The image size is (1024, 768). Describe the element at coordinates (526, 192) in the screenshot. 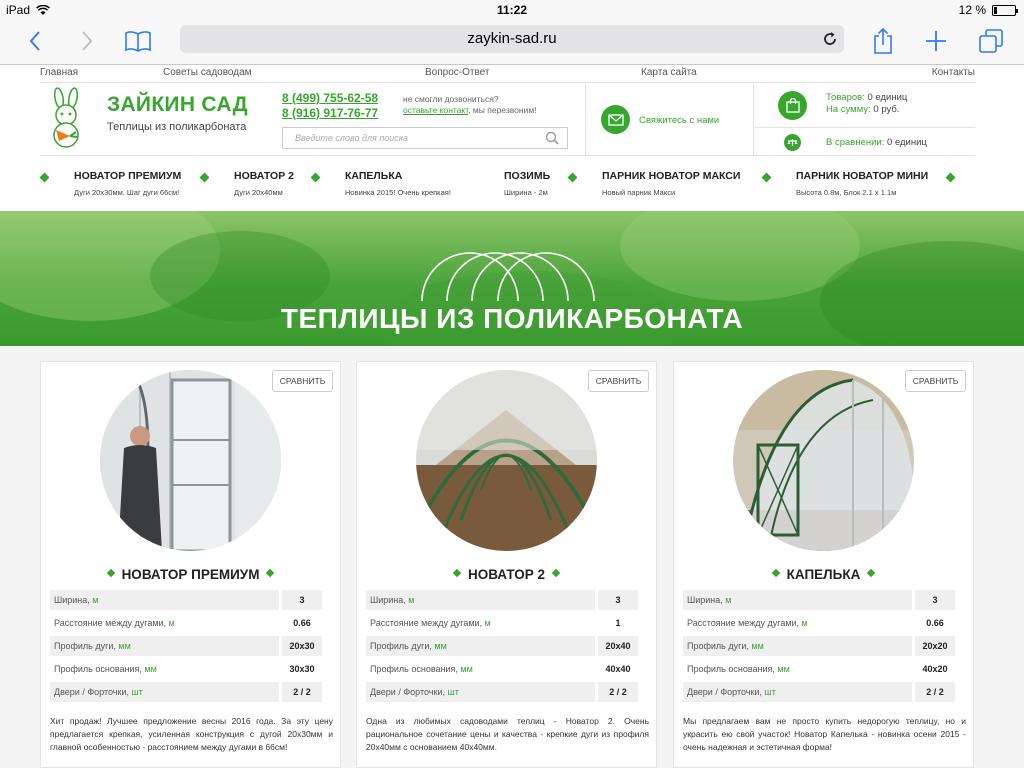

I see `product-nav-subtitle: Ширина - 2м` at that location.